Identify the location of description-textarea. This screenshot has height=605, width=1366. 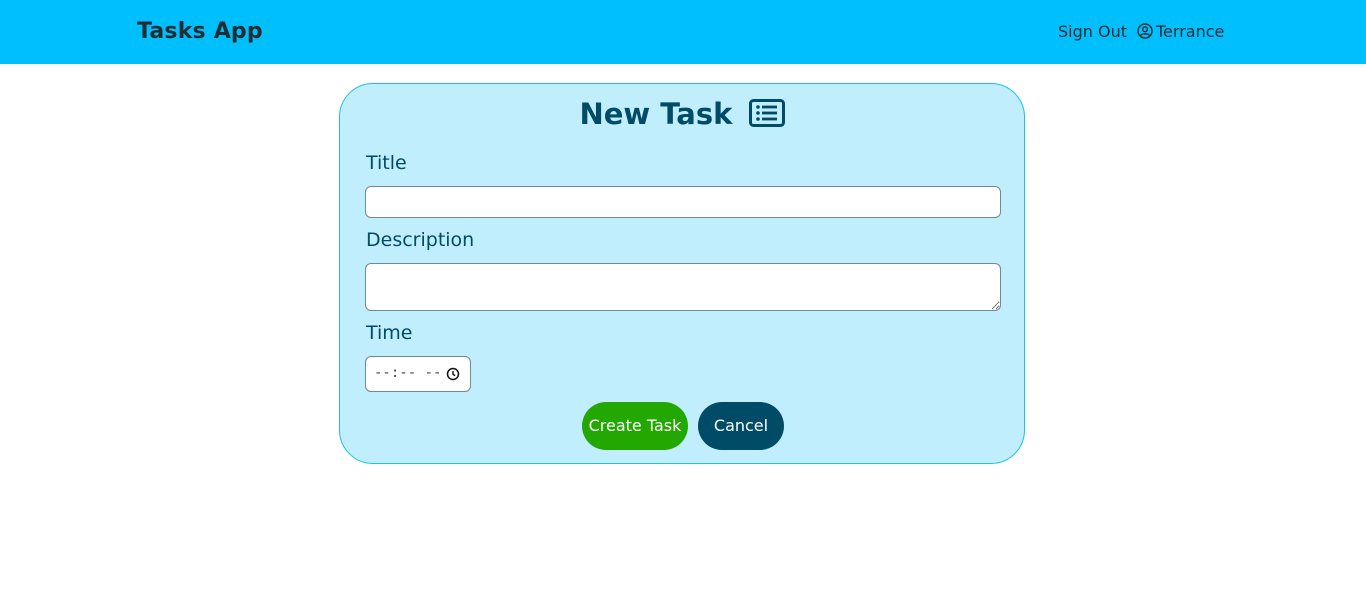
(683, 287).